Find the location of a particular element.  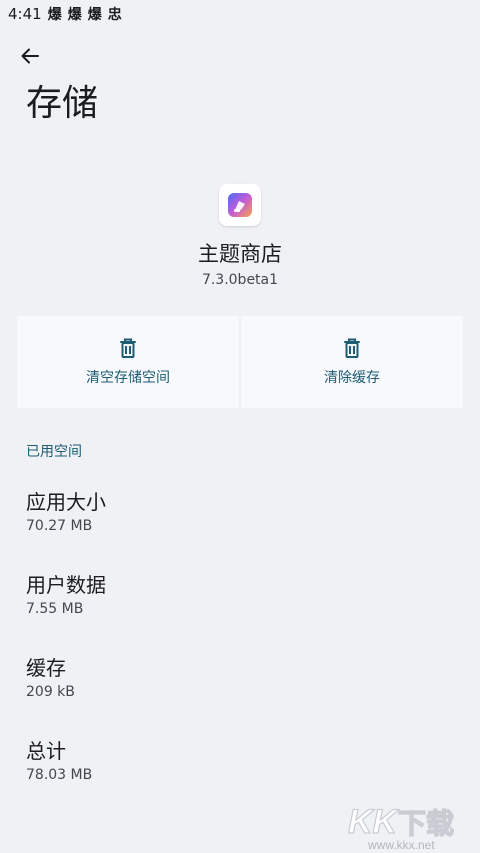

arrow-back-icon is located at coordinates (30, 56).